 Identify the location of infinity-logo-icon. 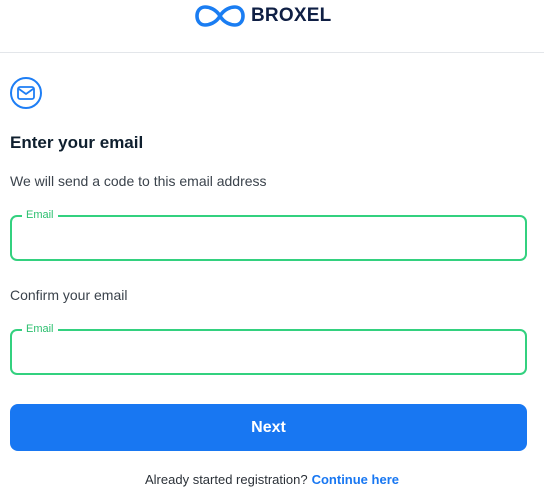
(220, 16).